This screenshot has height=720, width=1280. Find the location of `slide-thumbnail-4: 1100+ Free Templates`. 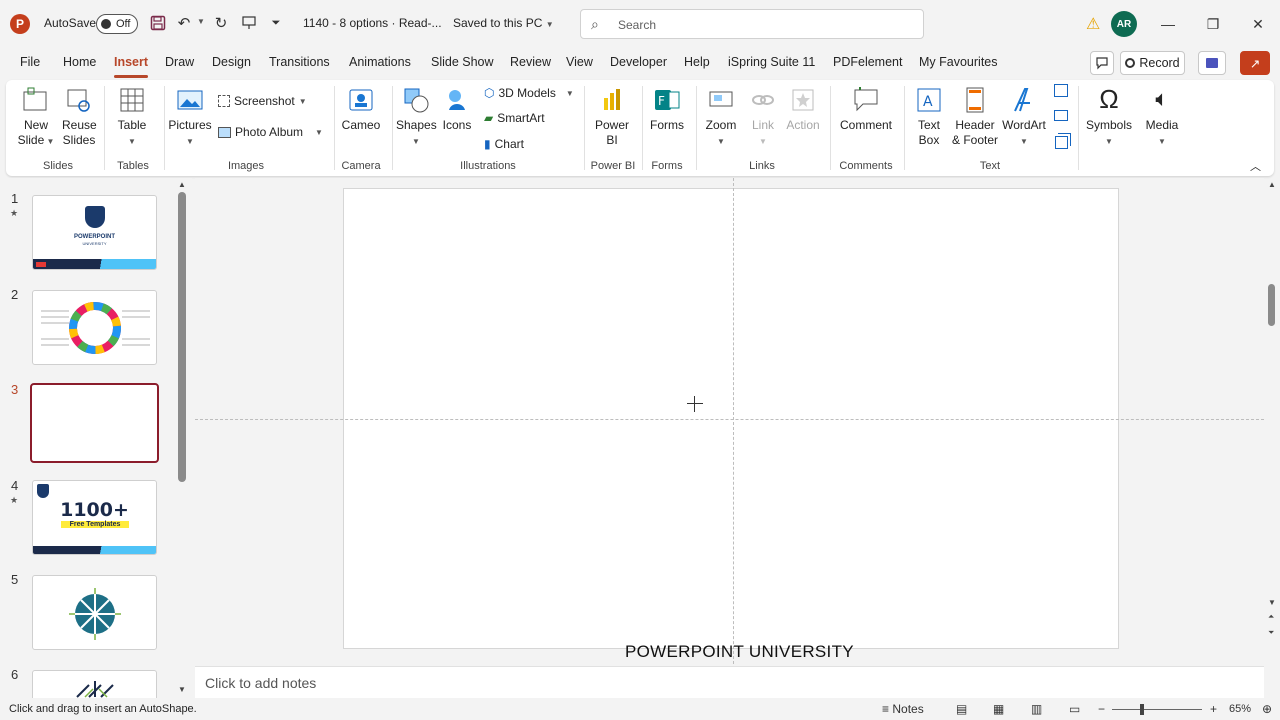

slide-thumbnail-4: 1100+ Free Templates is located at coordinates (94, 517).